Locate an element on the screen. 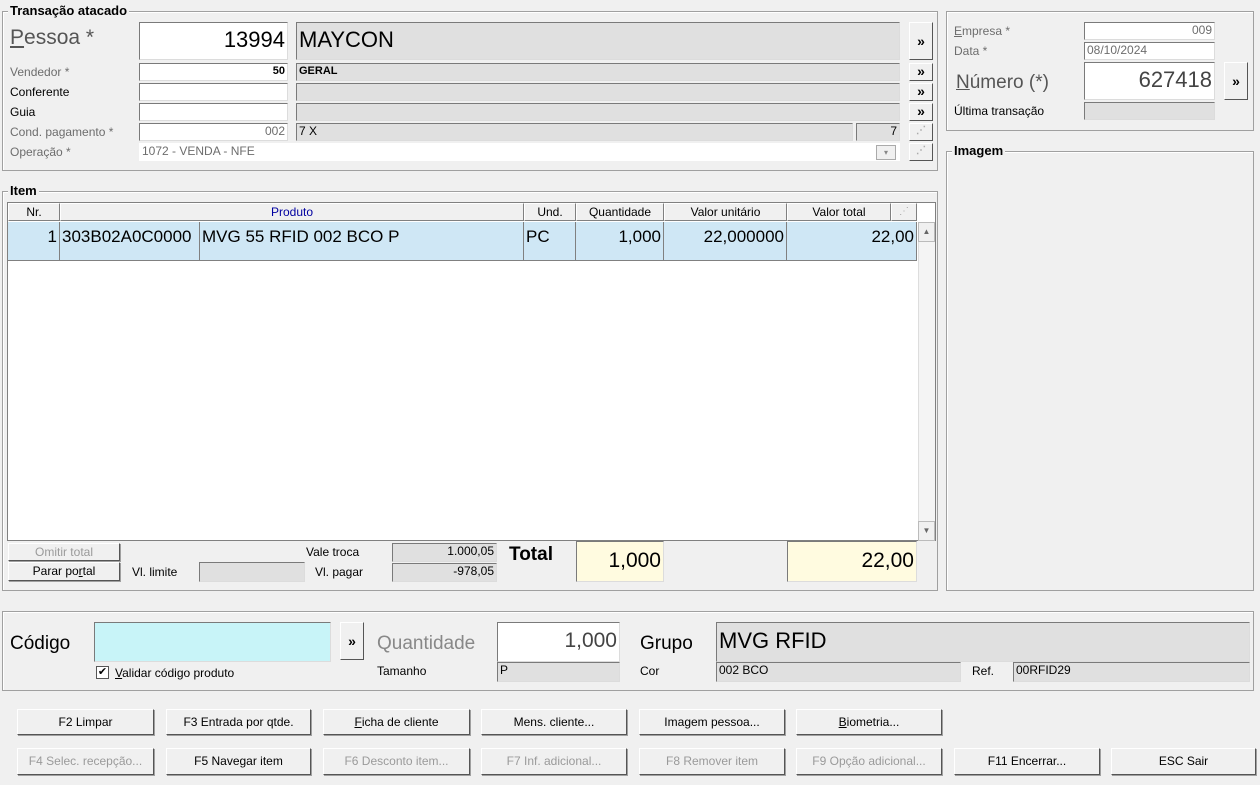  total-quantidade-field: 1,000 is located at coordinates (620, 561).